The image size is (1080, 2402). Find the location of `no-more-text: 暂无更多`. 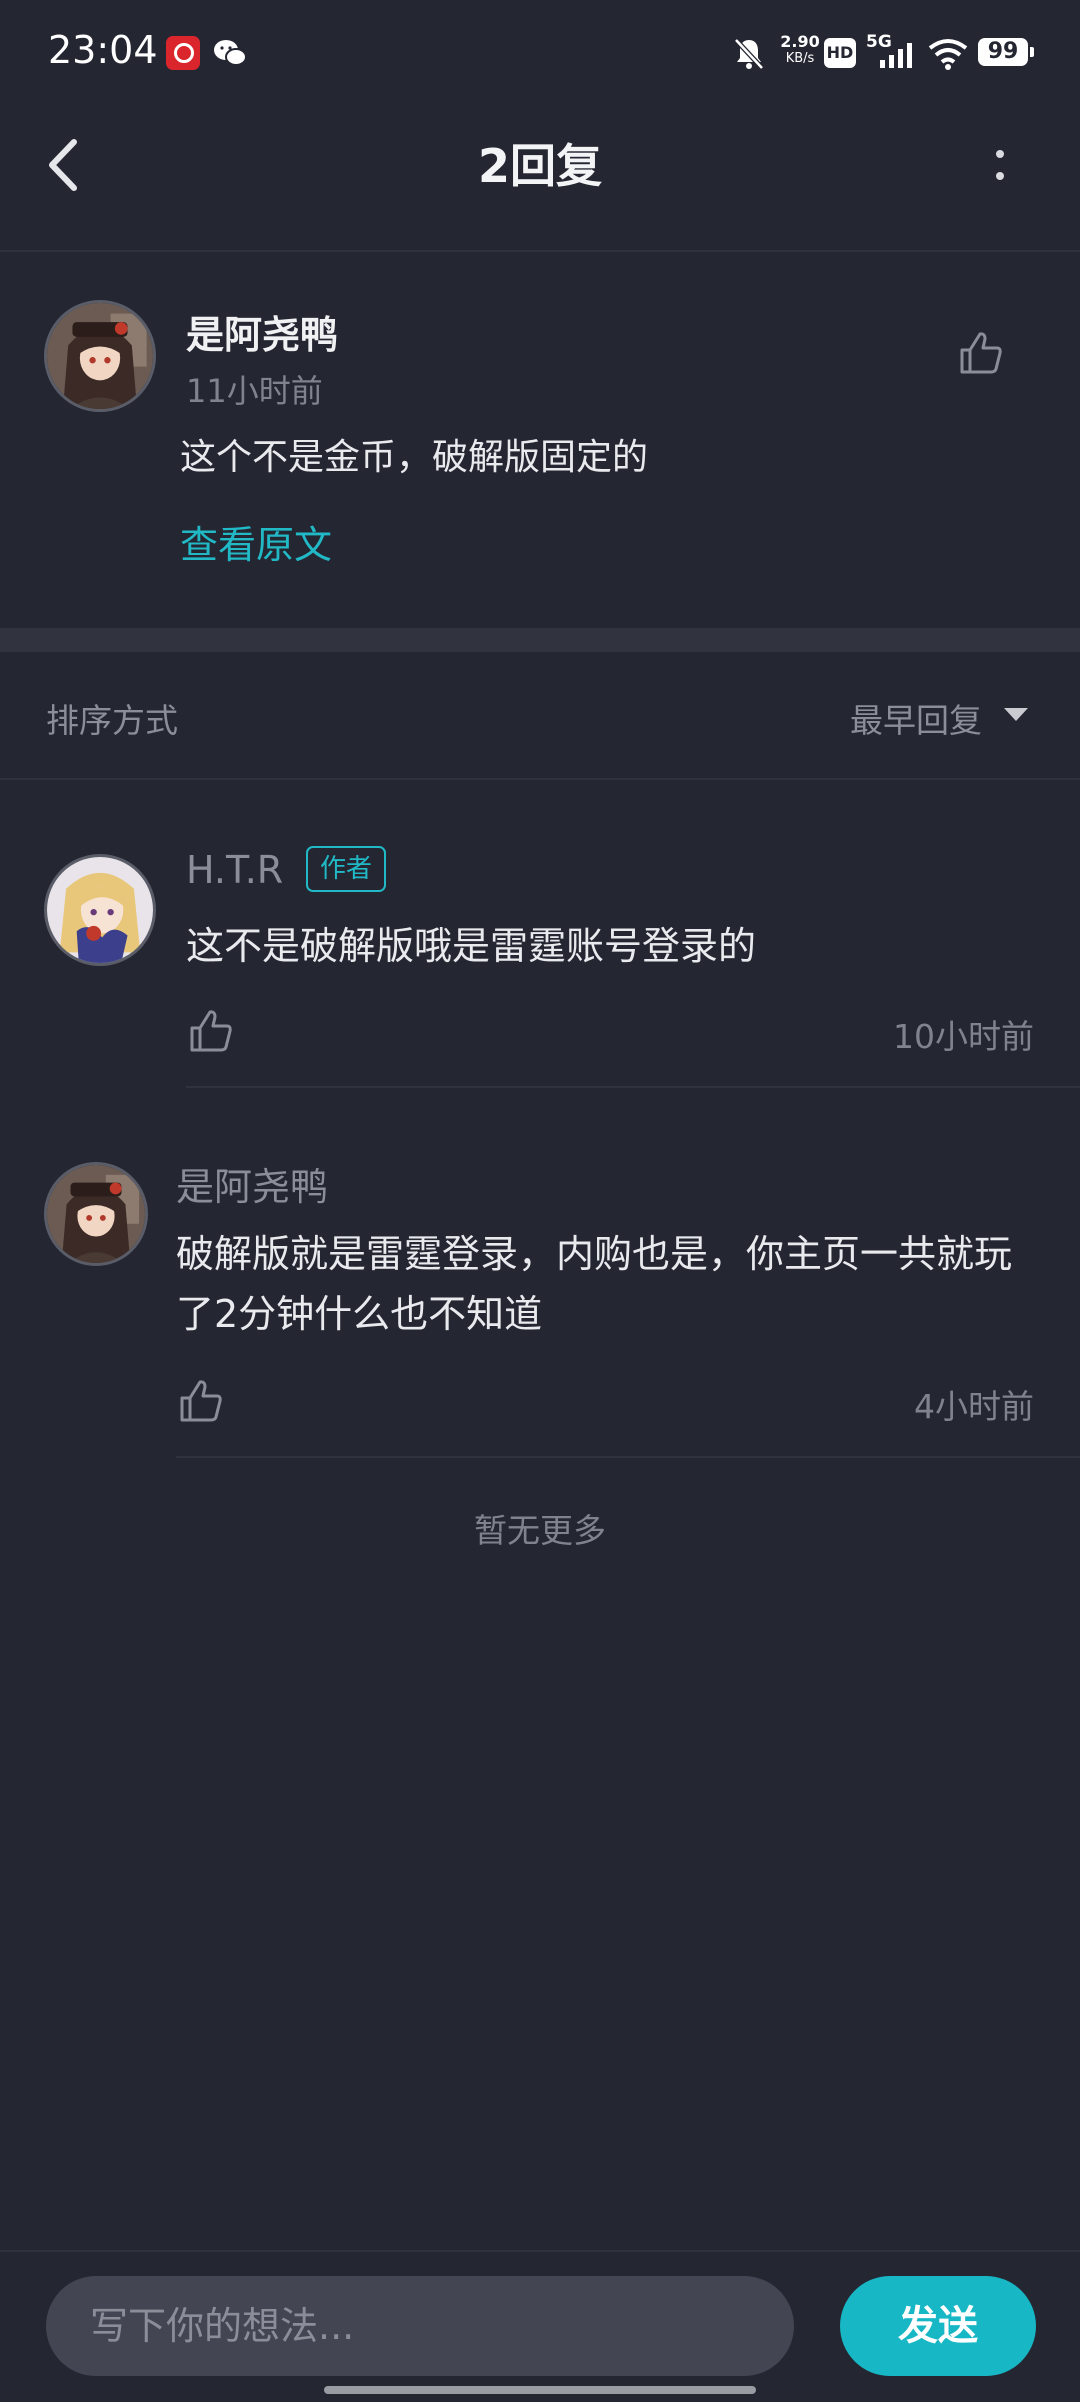

no-more-text: 暂无更多 is located at coordinates (540, 1530).